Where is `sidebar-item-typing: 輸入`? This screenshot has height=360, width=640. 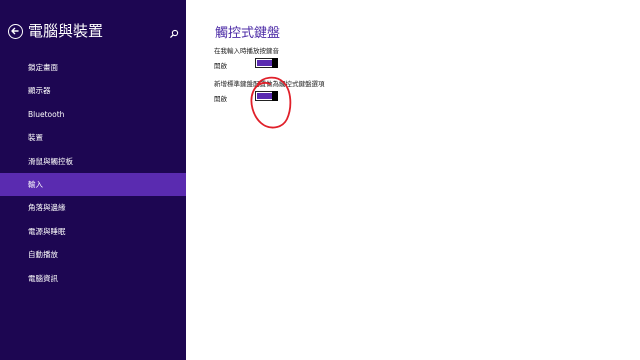
sidebar-item-typing: 輸入 is located at coordinates (93, 184).